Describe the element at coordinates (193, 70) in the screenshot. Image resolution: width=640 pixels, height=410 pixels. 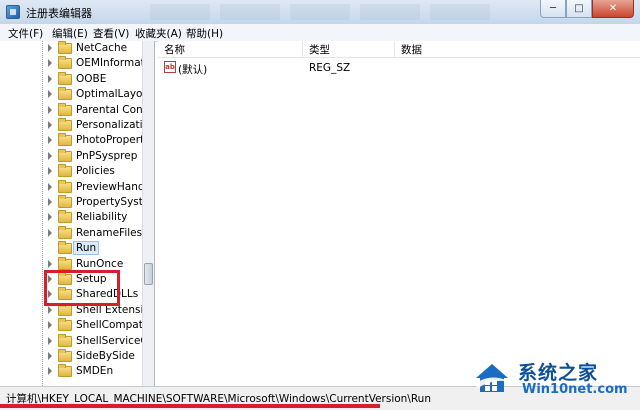
I see `value-name: (默认)` at that location.